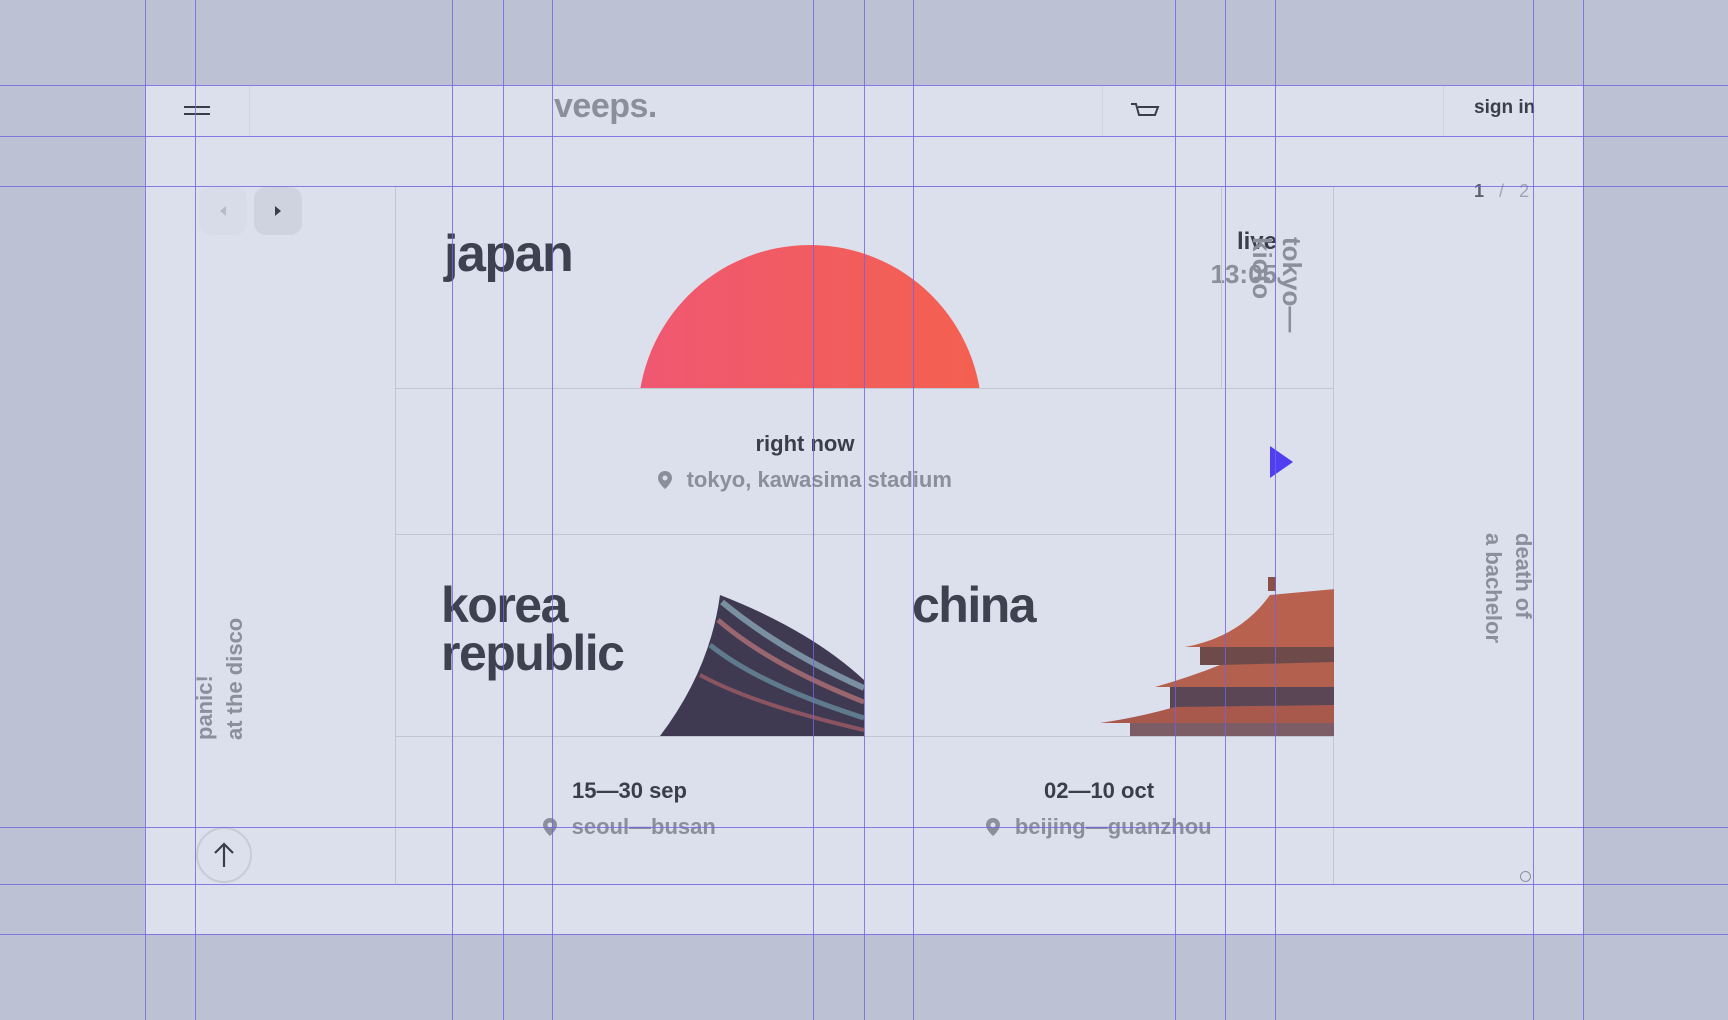 The width and height of the screenshot is (1728, 1020). I want to click on progress-dot, so click(1525, 876).